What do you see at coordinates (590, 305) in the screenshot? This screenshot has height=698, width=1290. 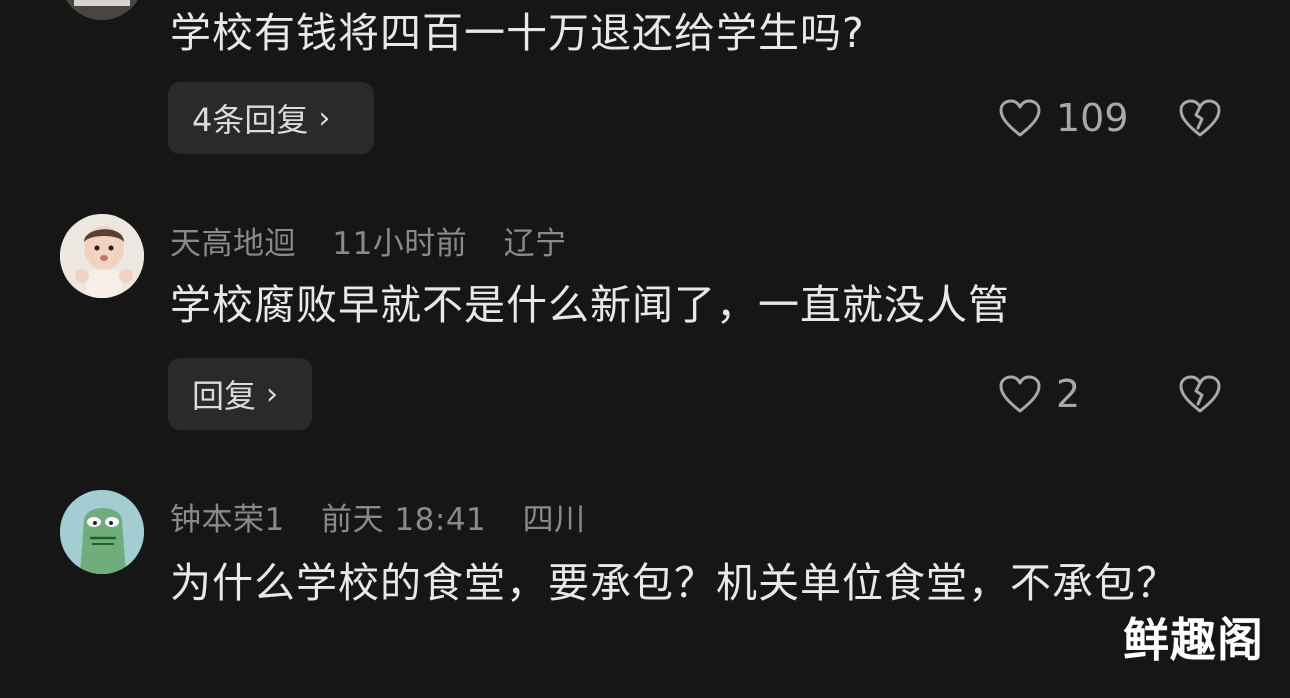 I see `comment-text: 学校腐败早就不是什么新闻了，一直就没人管` at bounding box center [590, 305].